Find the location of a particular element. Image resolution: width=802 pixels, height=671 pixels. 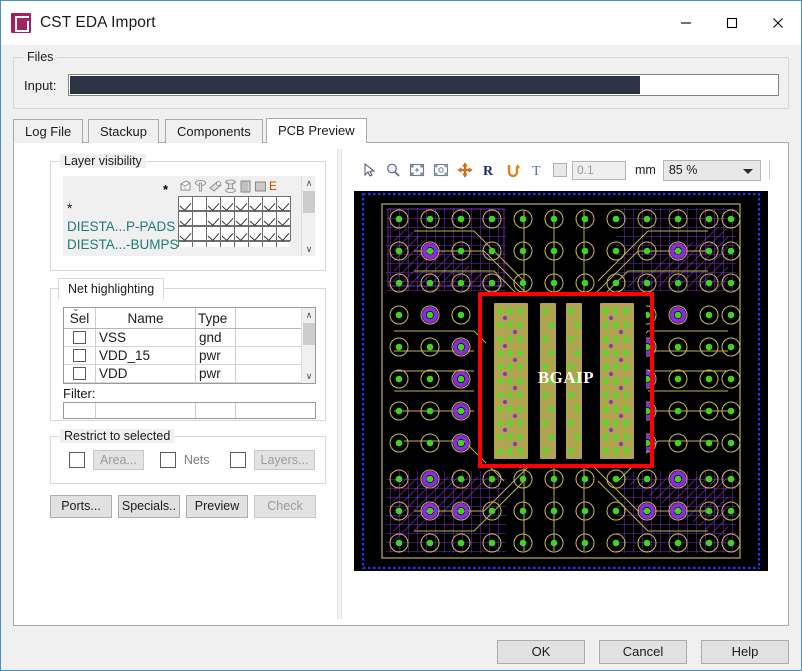

layer-row-name: * is located at coordinates (123, 209).